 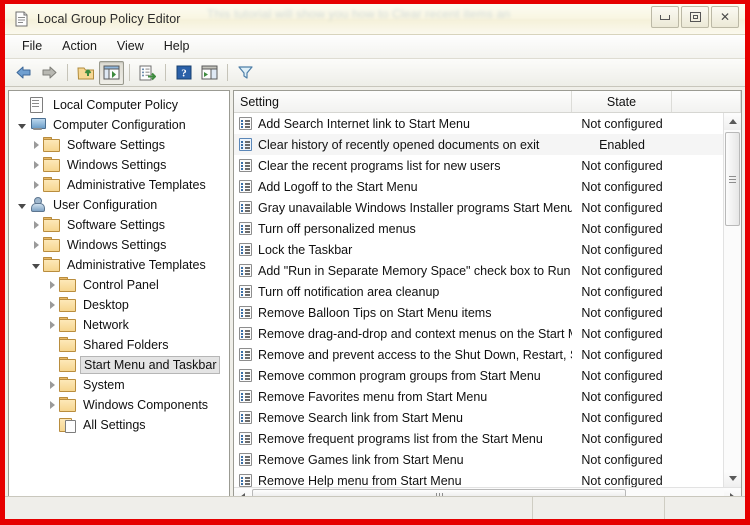 I want to click on tree-item-label: Shared Folders, so click(x=126, y=345).